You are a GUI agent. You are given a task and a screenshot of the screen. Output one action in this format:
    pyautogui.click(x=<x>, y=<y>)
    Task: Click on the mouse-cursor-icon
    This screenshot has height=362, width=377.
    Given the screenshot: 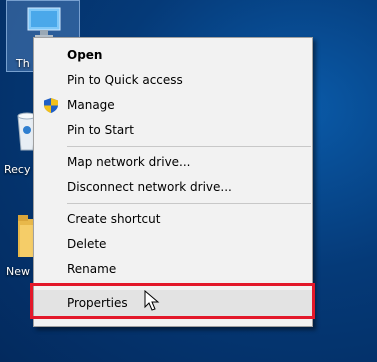 What is the action you would take?
    pyautogui.click(x=152, y=300)
    